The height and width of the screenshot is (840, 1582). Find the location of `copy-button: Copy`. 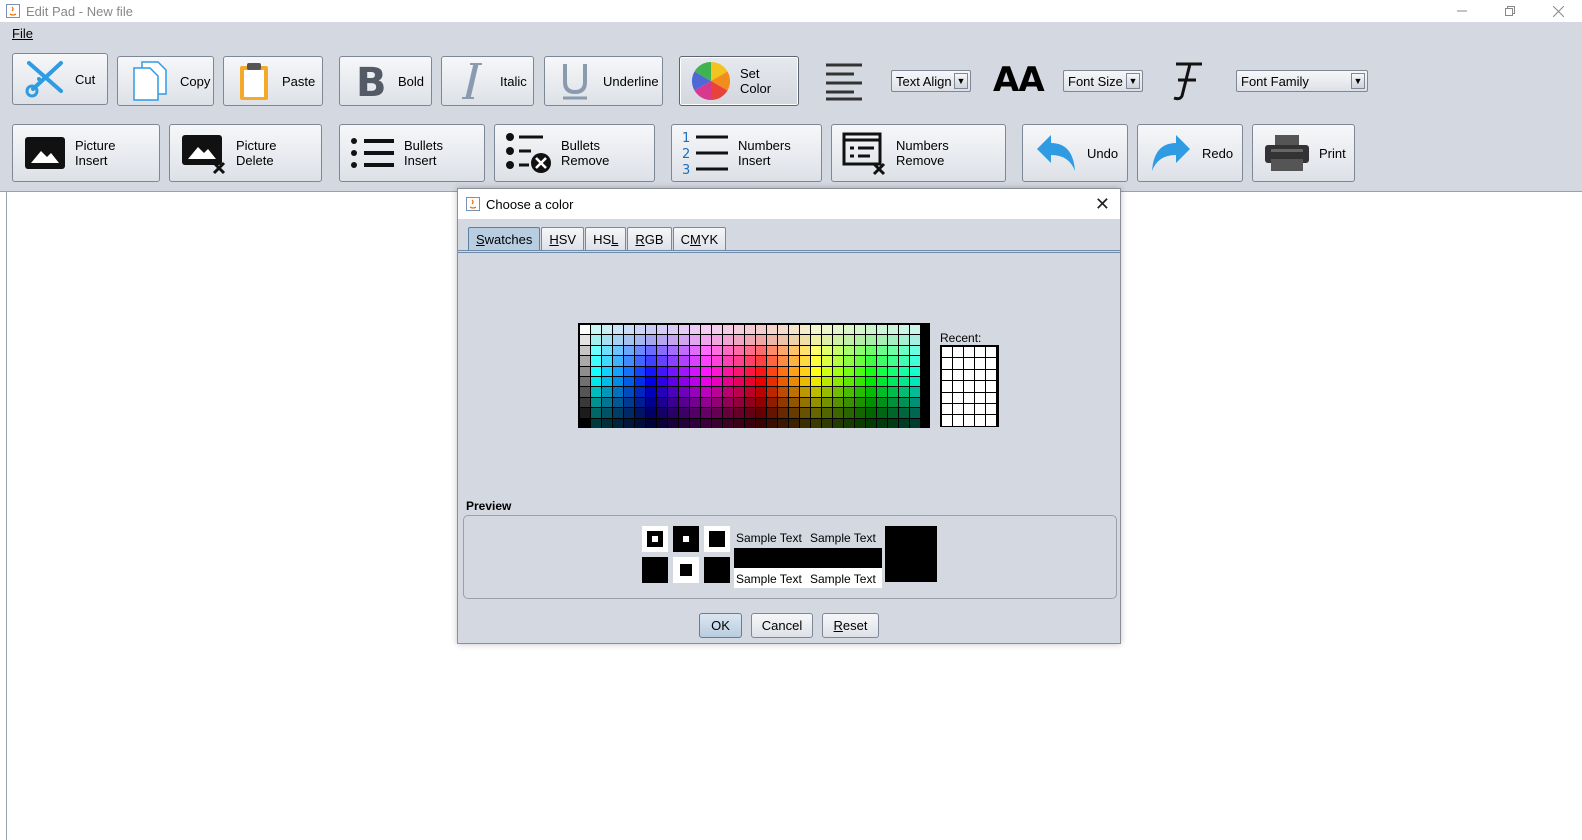

copy-button: Copy is located at coordinates (165, 81).